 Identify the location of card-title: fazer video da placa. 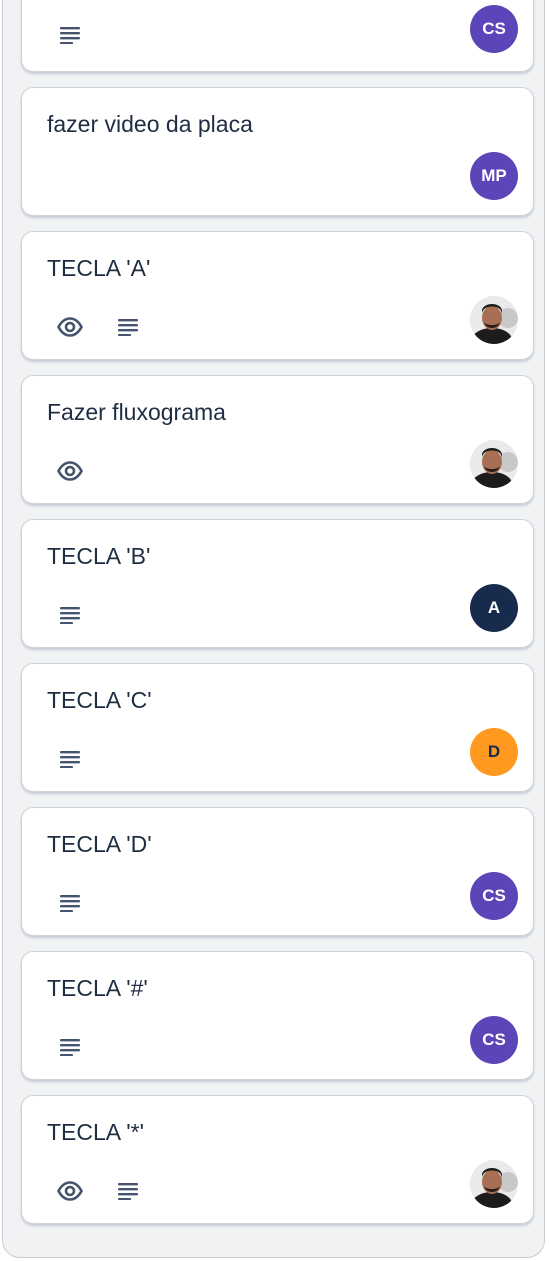
(150, 124).